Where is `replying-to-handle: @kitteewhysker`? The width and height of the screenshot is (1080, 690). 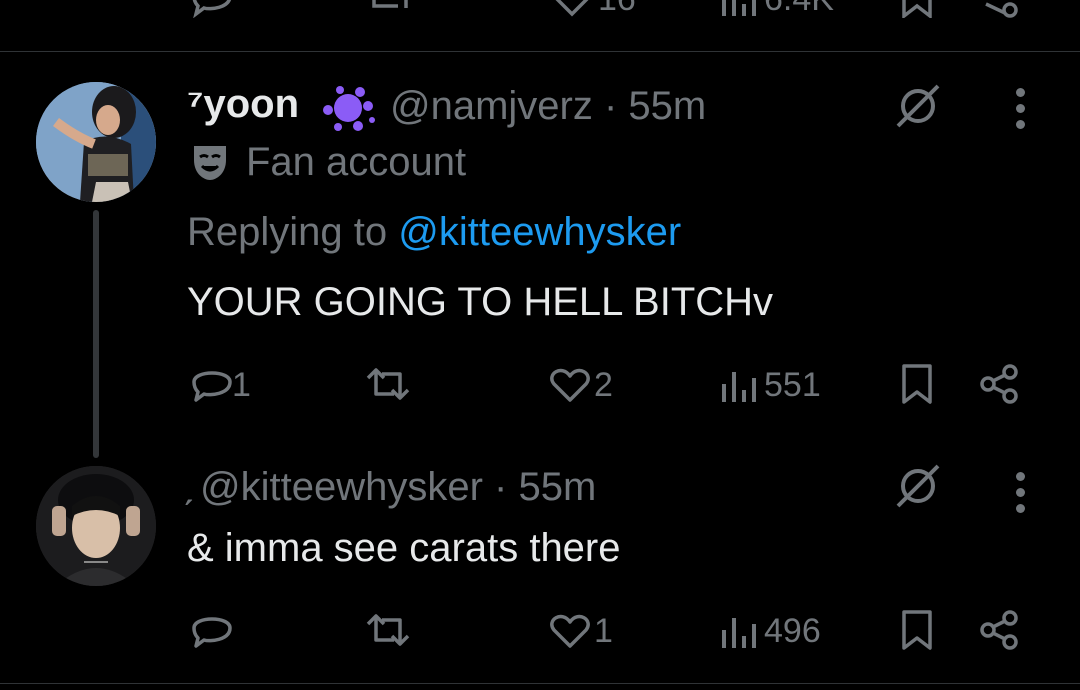
replying-to-handle: @kitteewhysker is located at coordinates (539, 232).